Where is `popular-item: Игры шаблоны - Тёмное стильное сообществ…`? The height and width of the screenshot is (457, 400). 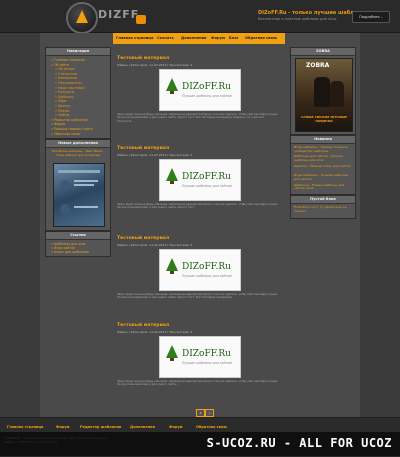
popular-item: Игры шаблоны - Тёмное стильное сообществ… is located at coordinates (323, 149).